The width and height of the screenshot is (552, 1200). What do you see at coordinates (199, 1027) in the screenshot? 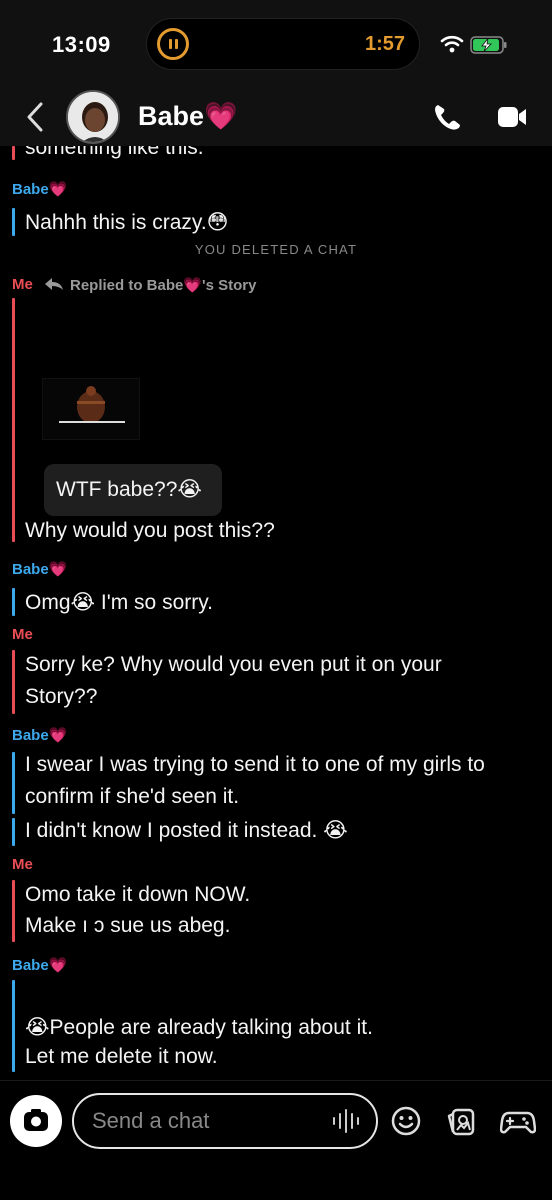
I see `chat-message: 😭People are already talking about it.` at bounding box center [199, 1027].